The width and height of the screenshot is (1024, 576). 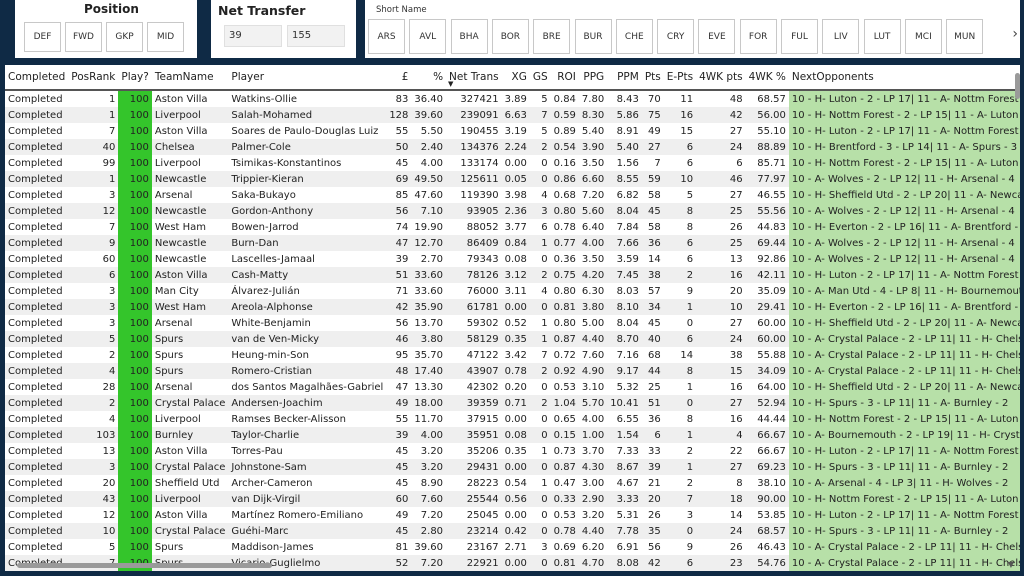 I want to click on team-option-for: FOR, so click(x=758, y=36).